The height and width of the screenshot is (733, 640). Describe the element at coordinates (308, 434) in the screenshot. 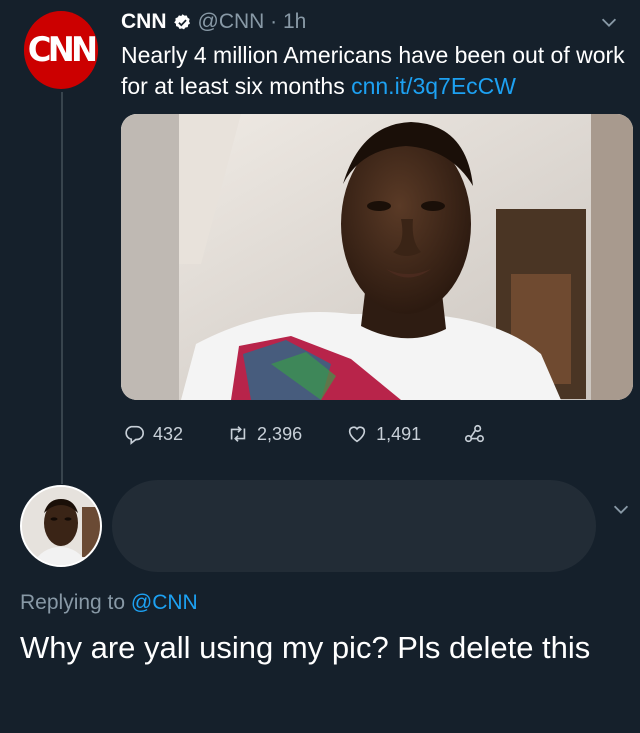

I see `tweet-actions: 432 2,396 1,491` at that location.